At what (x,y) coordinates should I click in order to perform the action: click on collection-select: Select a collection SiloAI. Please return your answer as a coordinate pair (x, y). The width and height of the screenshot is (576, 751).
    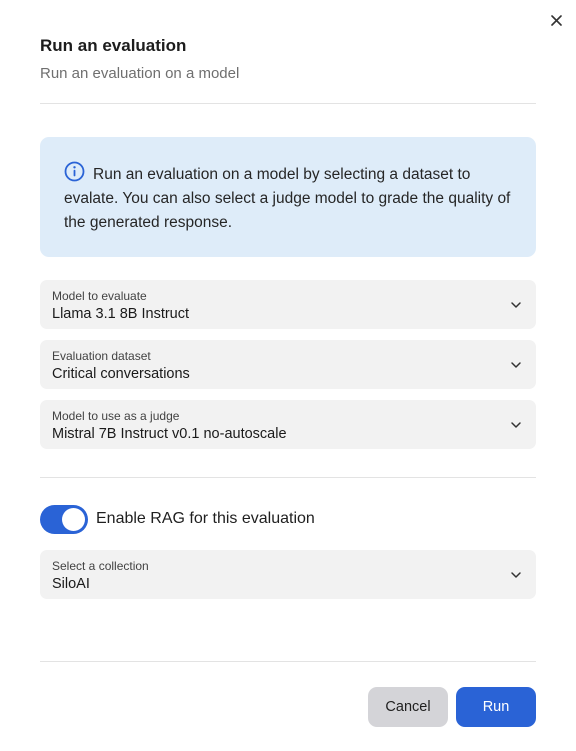
    Looking at the image, I should click on (288, 574).